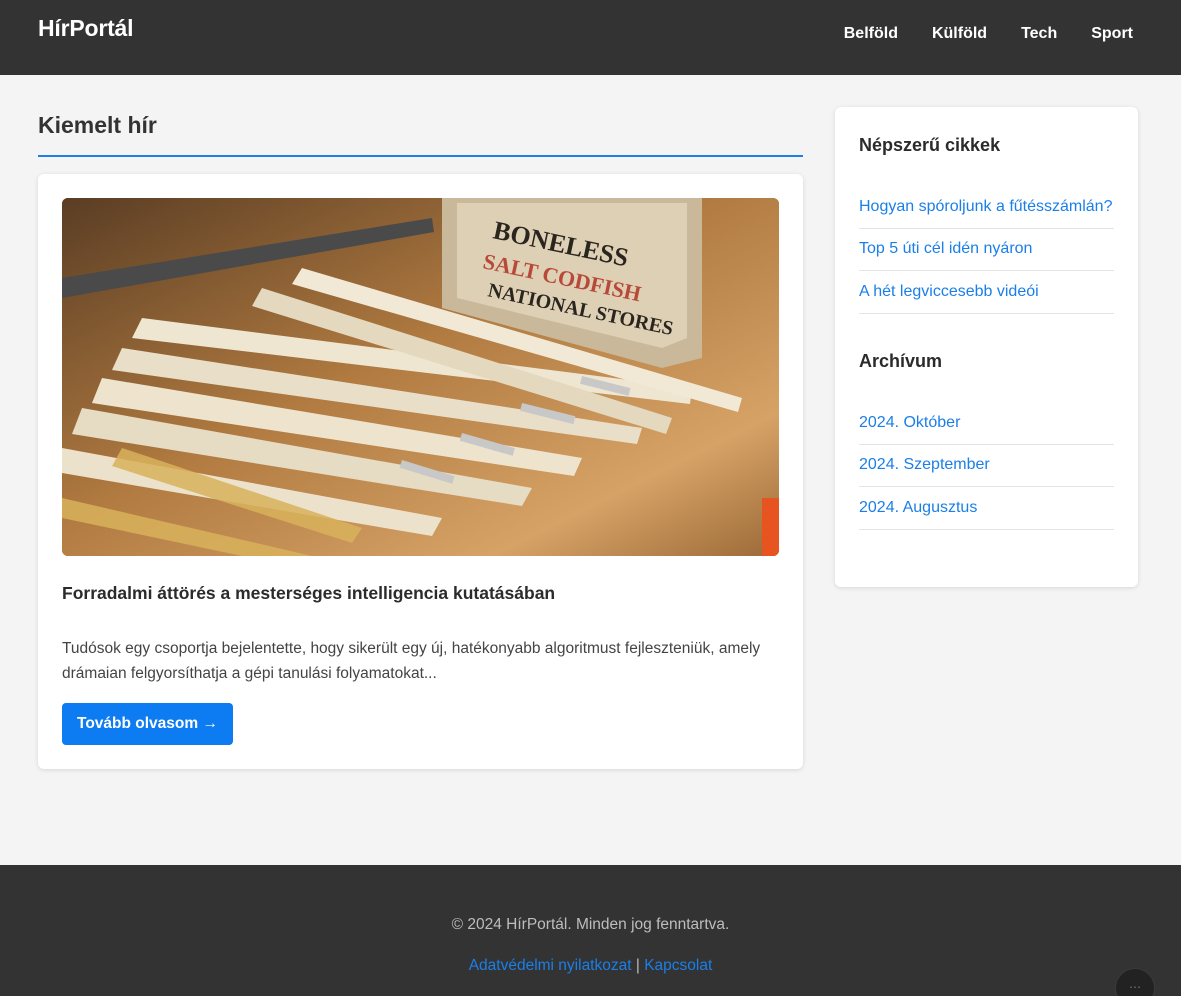 This screenshot has height=996, width=1181. Describe the element at coordinates (1039, 34) in the screenshot. I see `nav-item-tech: Tech` at that location.